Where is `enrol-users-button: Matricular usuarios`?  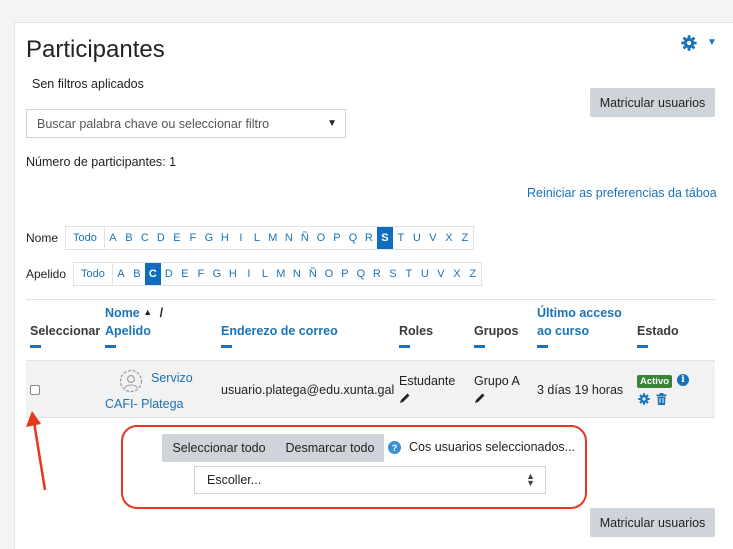
enrol-users-button: Matricular usuarios is located at coordinates (652, 102).